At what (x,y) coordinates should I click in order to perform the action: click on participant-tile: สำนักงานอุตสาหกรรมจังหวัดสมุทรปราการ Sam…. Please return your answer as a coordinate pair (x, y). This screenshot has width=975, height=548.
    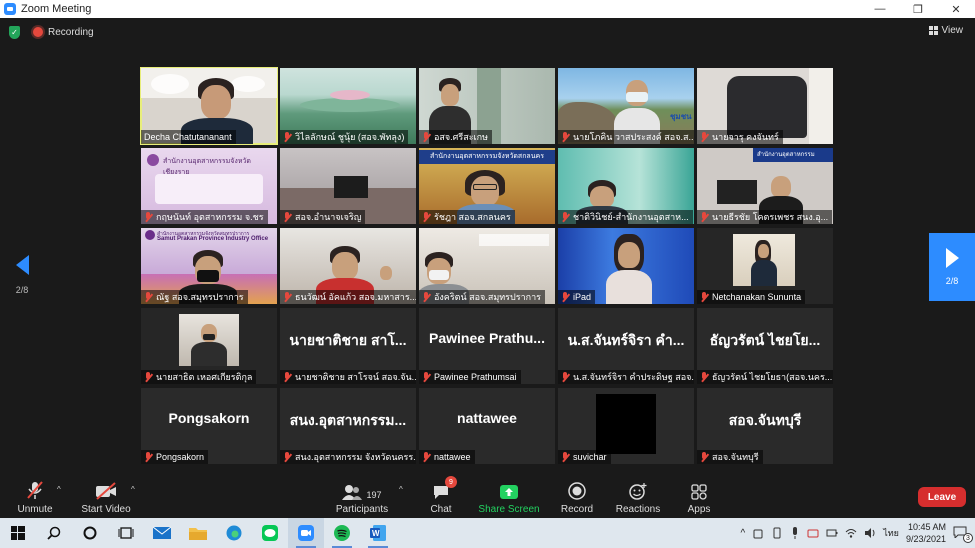
    Looking at the image, I should click on (209, 266).